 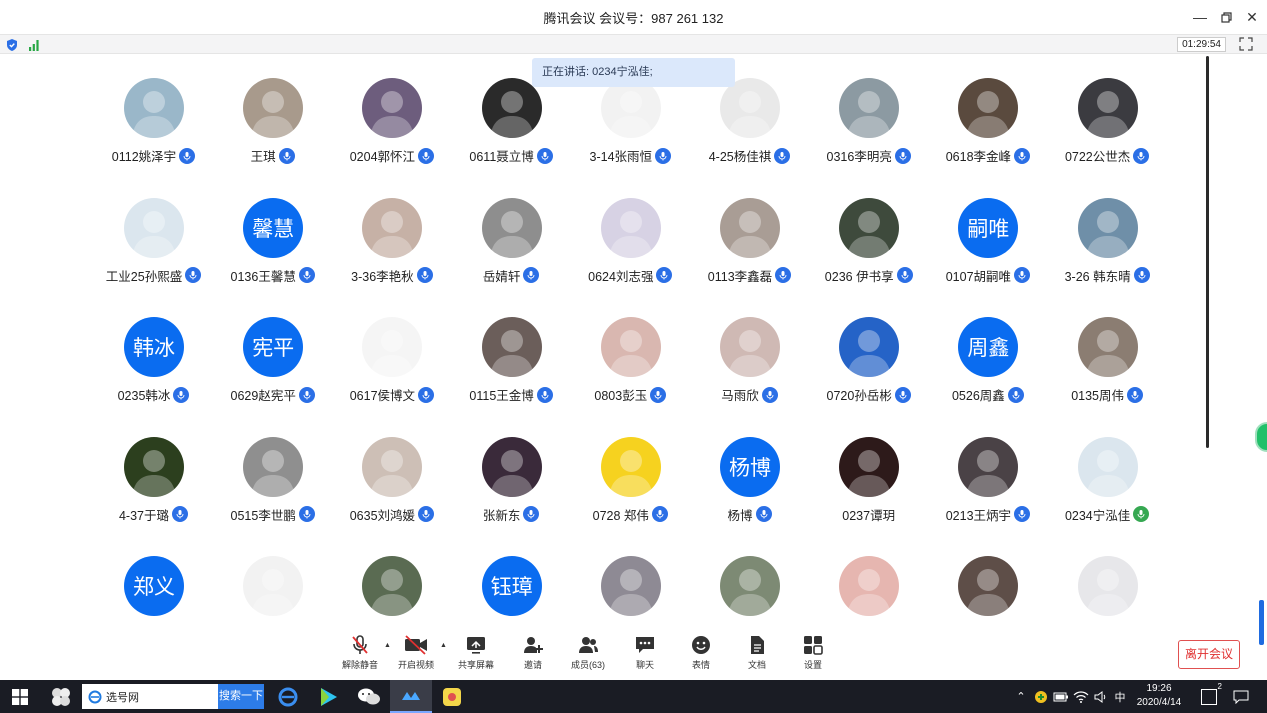 I want to click on participant-tile: 0113李鑫磊, so click(x=749, y=252).